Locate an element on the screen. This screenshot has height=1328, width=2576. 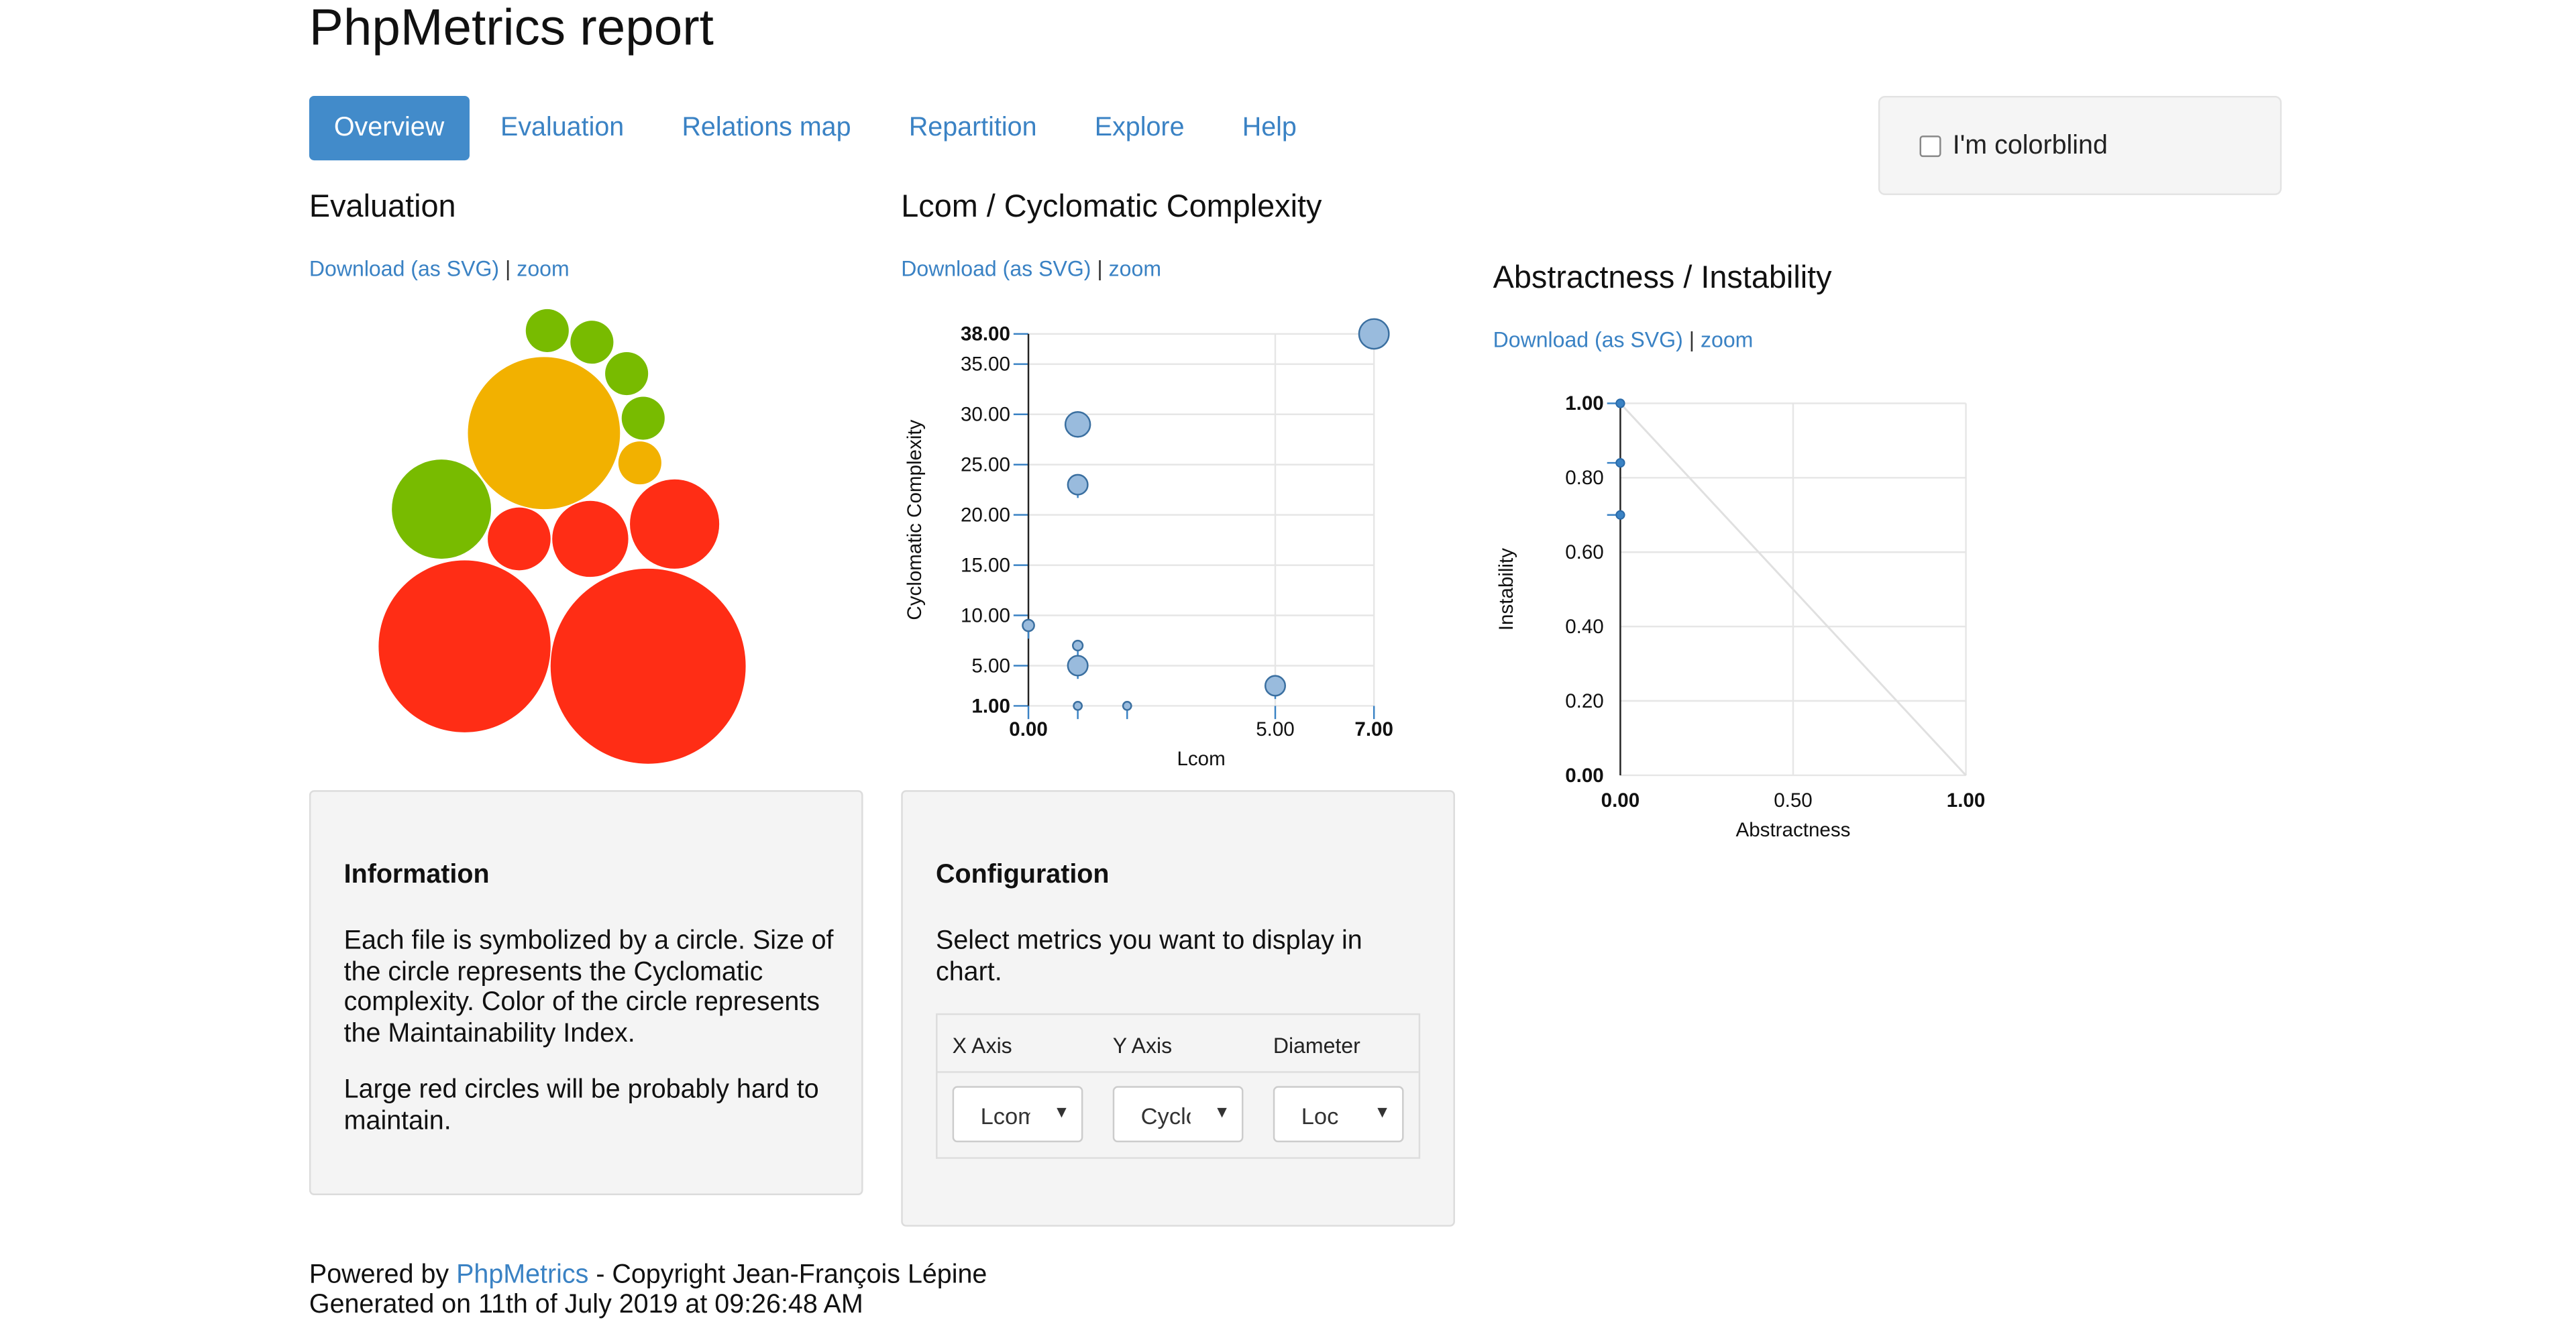
x-axis-header: X Axis is located at coordinates (982, 1045).